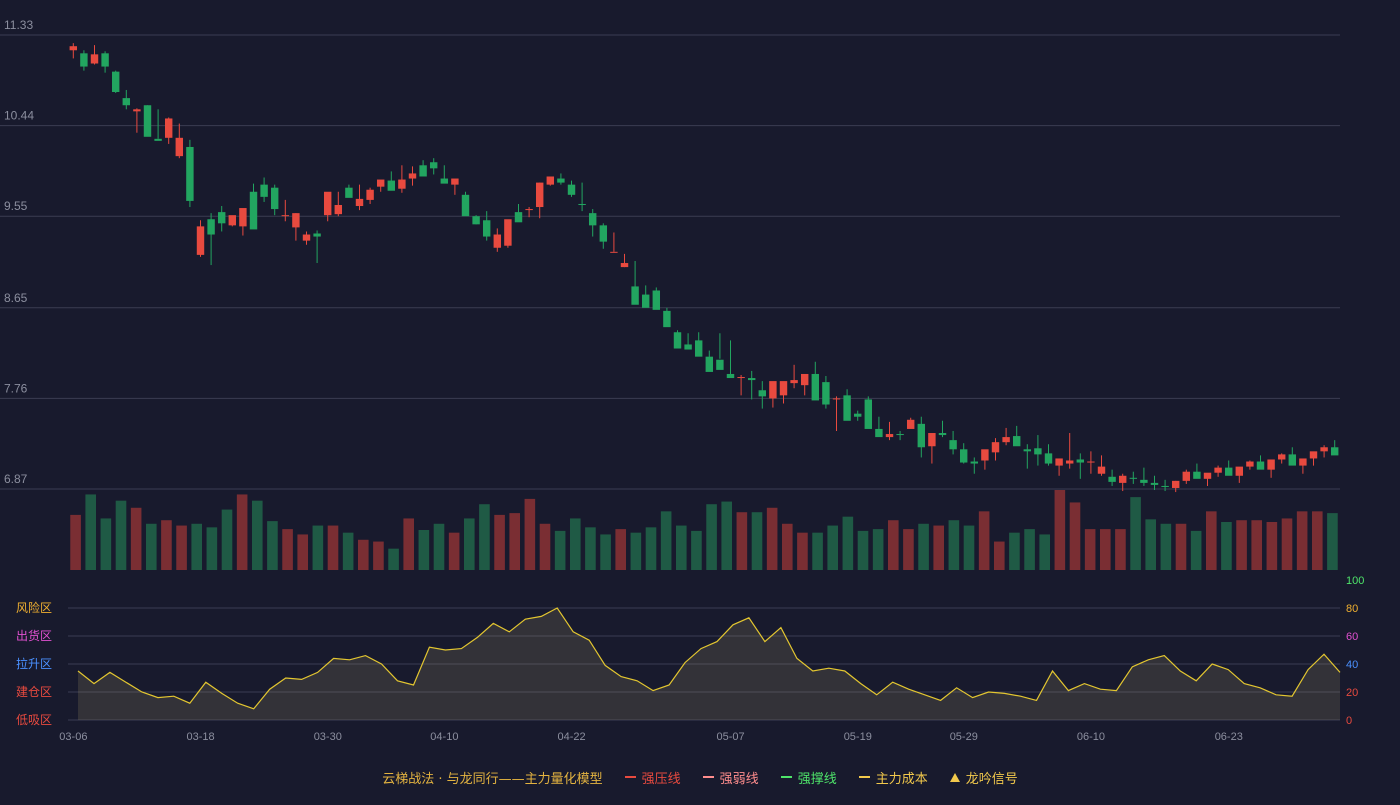 This screenshot has width=1400, height=805. I want to click on date-tick-label: 05-19, so click(858, 737).